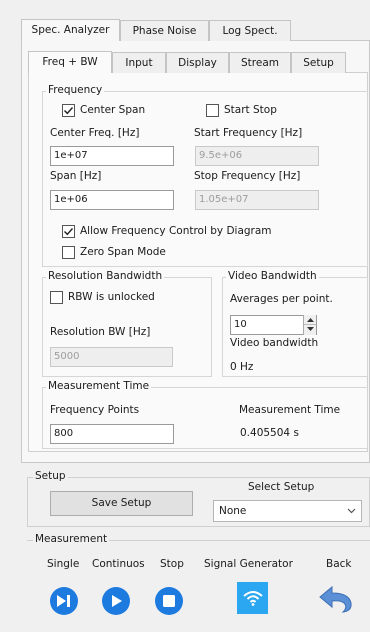  I want to click on rbw-unlocked-checkbox, so click(56, 297).